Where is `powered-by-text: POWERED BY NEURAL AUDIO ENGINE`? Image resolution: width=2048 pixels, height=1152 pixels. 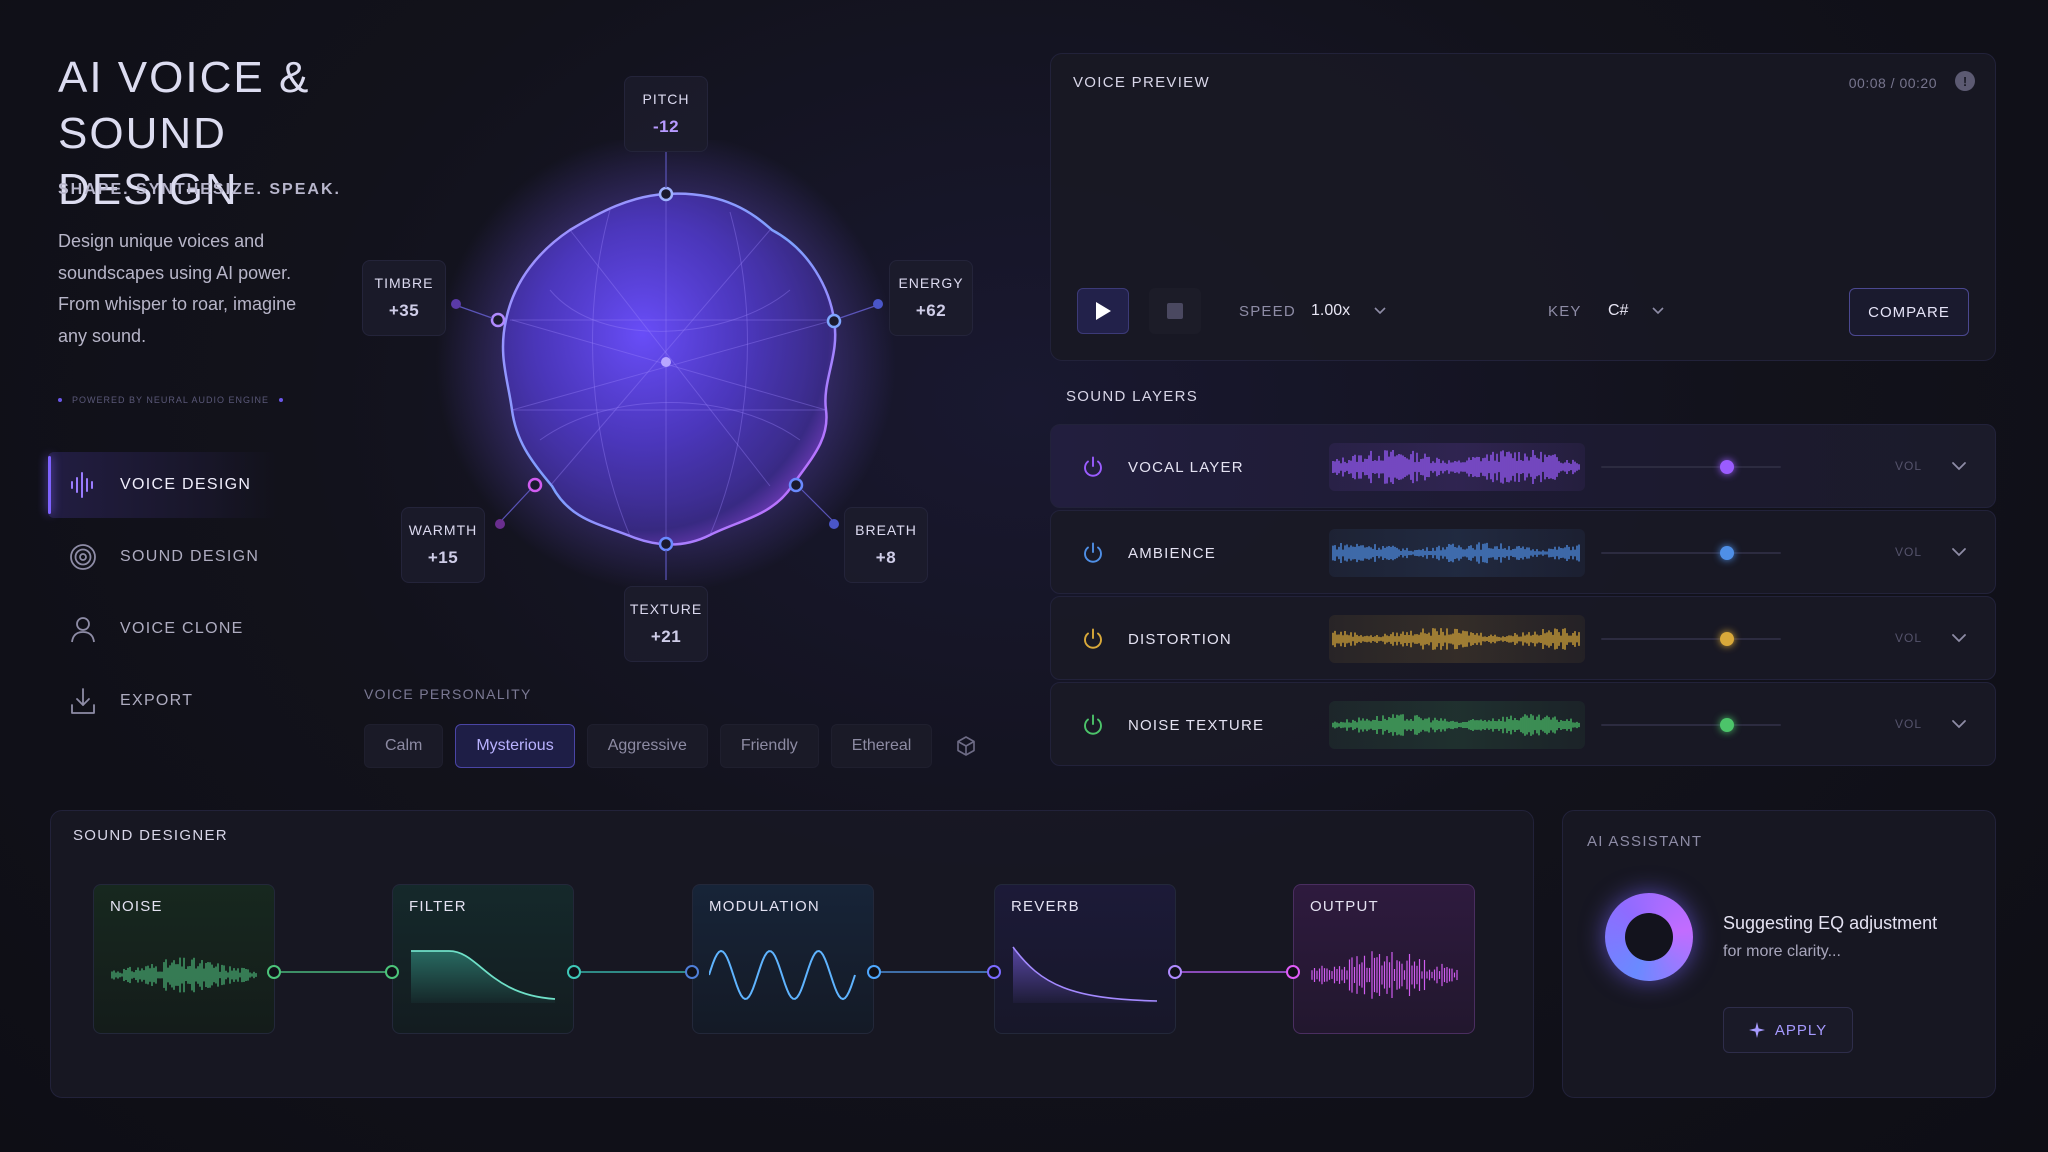
powered-by-text: POWERED BY NEURAL AUDIO ENGINE is located at coordinates (171, 400).